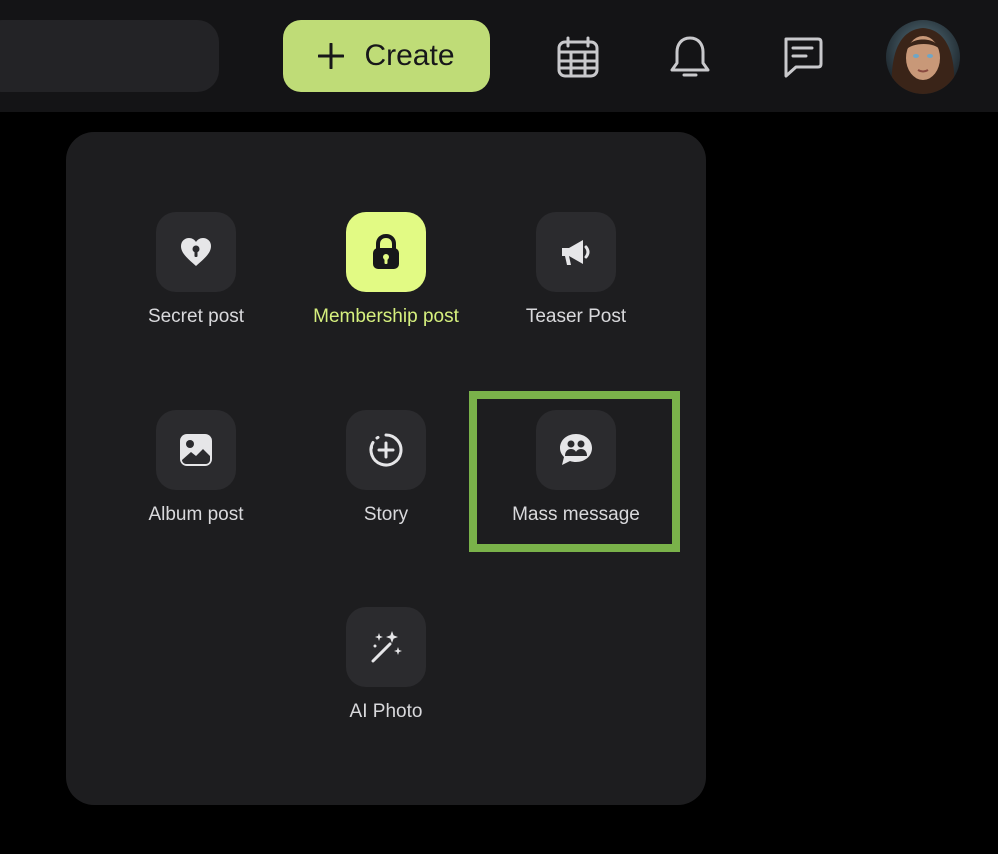 This screenshot has height=854, width=998. What do you see at coordinates (923, 57) in the screenshot?
I see `avatar` at bounding box center [923, 57].